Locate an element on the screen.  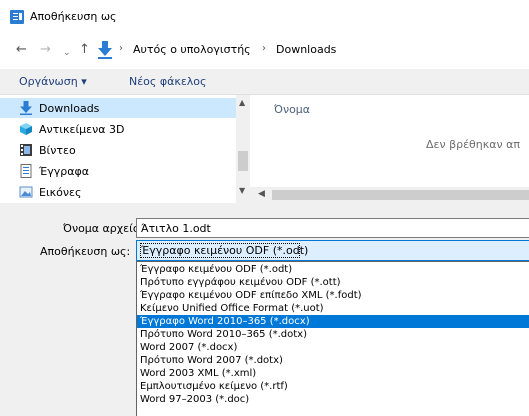
scroll-left-icon: ◀ is located at coordinates (261, 194).